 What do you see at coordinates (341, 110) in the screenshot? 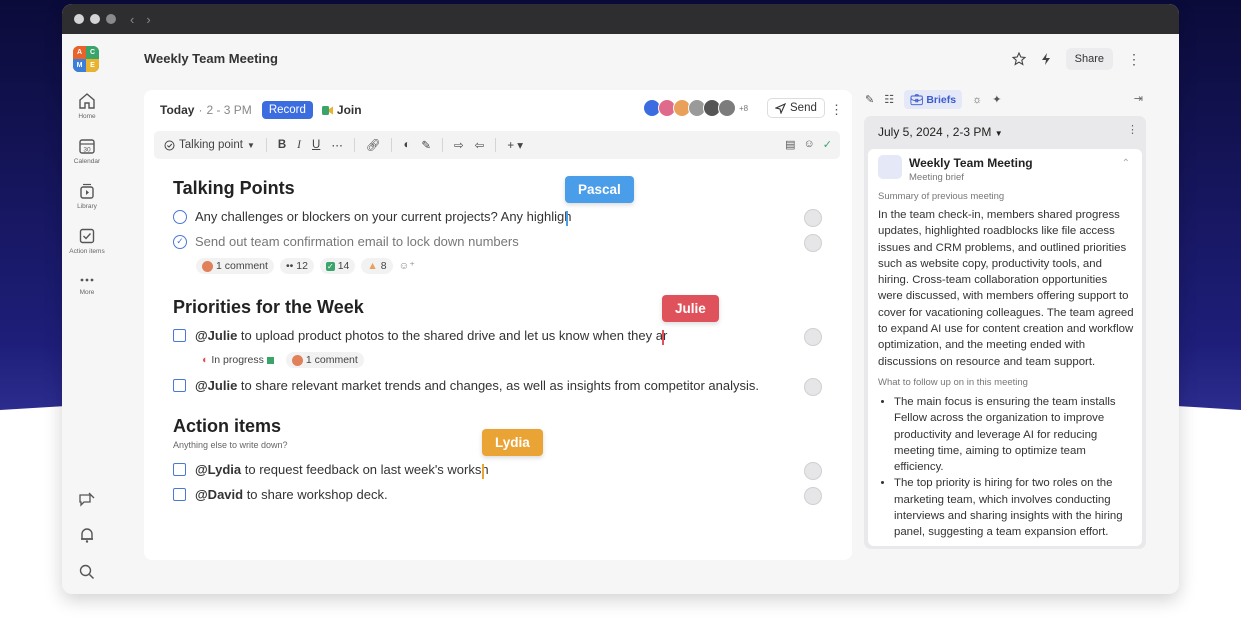
I see `join-button: Join` at bounding box center [341, 110].